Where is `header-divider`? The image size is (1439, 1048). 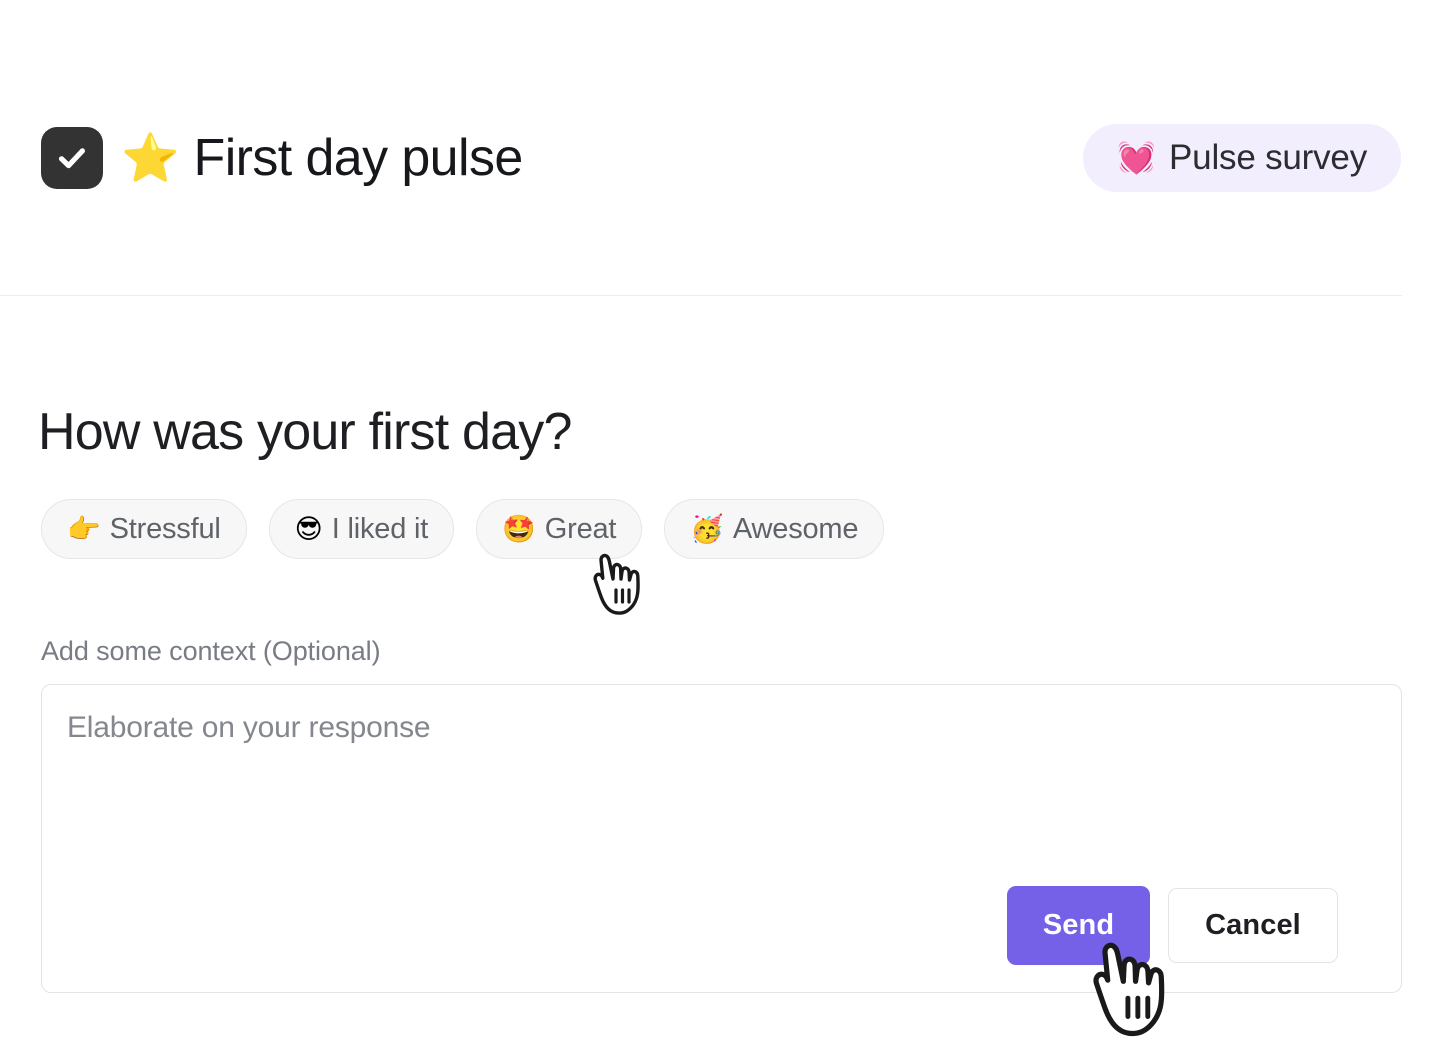
header-divider is located at coordinates (701, 295).